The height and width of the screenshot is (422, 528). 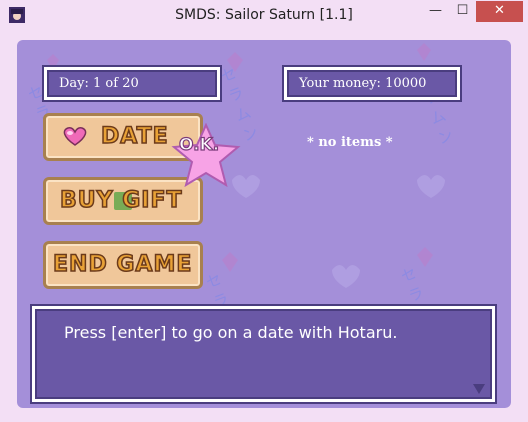 What do you see at coordinates (134, 136) in the screenshot?
I see `date-button-label: DATE` at bounding box center [134, 136].